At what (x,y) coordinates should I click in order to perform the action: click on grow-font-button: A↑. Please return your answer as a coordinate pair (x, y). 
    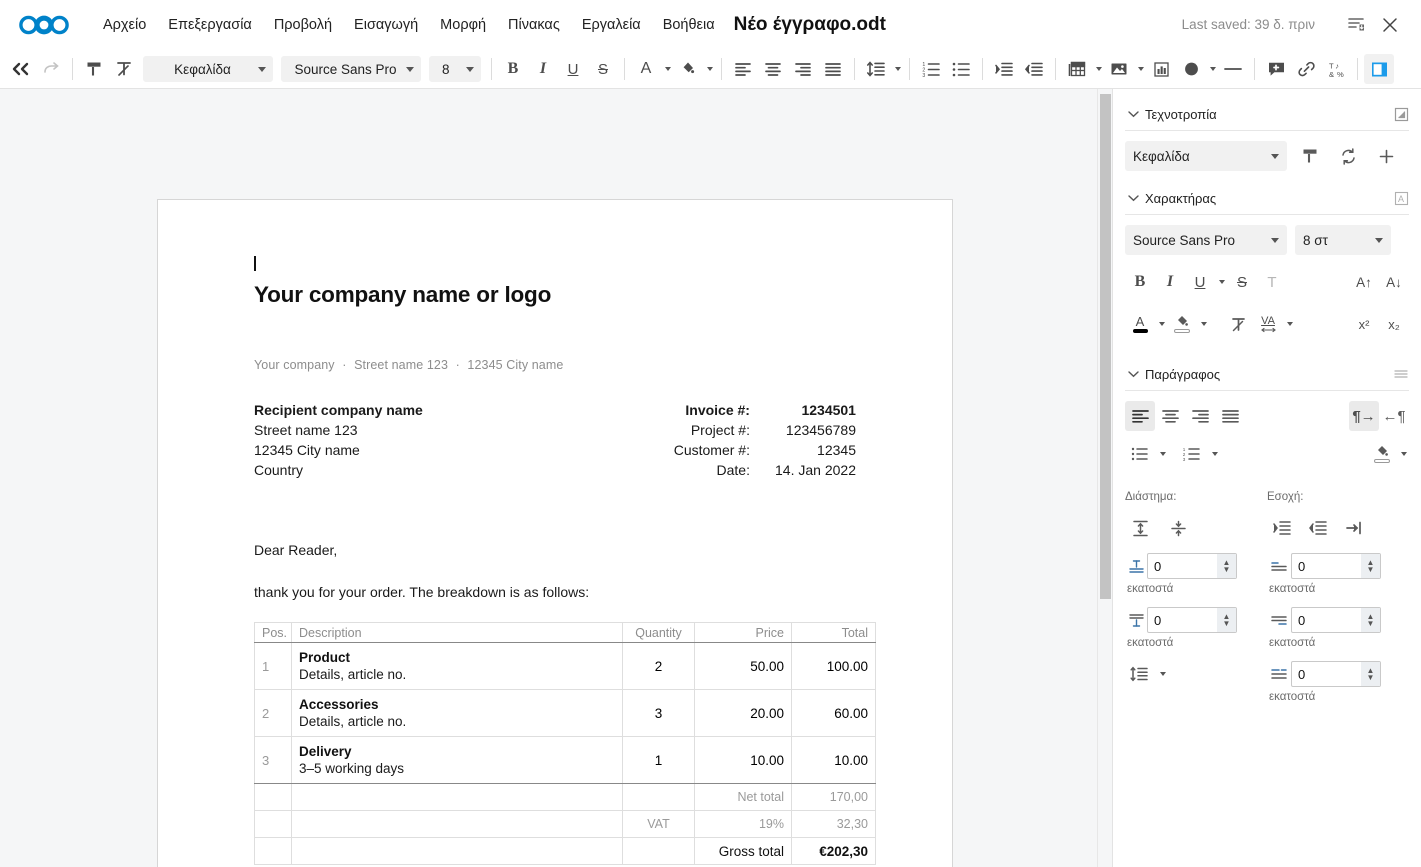
    Looking at the image, I should click on (1364, 282).